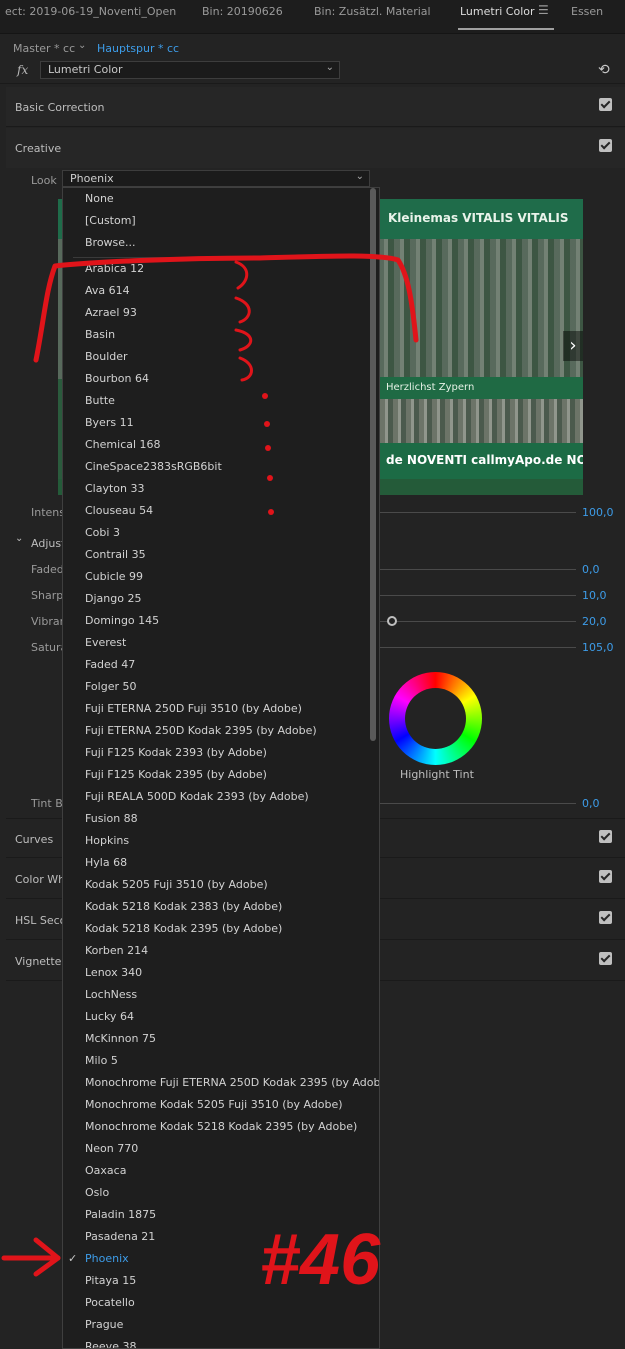 The width and height of the screenshot is (625, 1349). What do you see at coordinates (197, 797) in the screenshot?
I see `look-option: Fuji REALA 500D Kodak 2393 (by Adobe)` at bounding box center [197, 797].